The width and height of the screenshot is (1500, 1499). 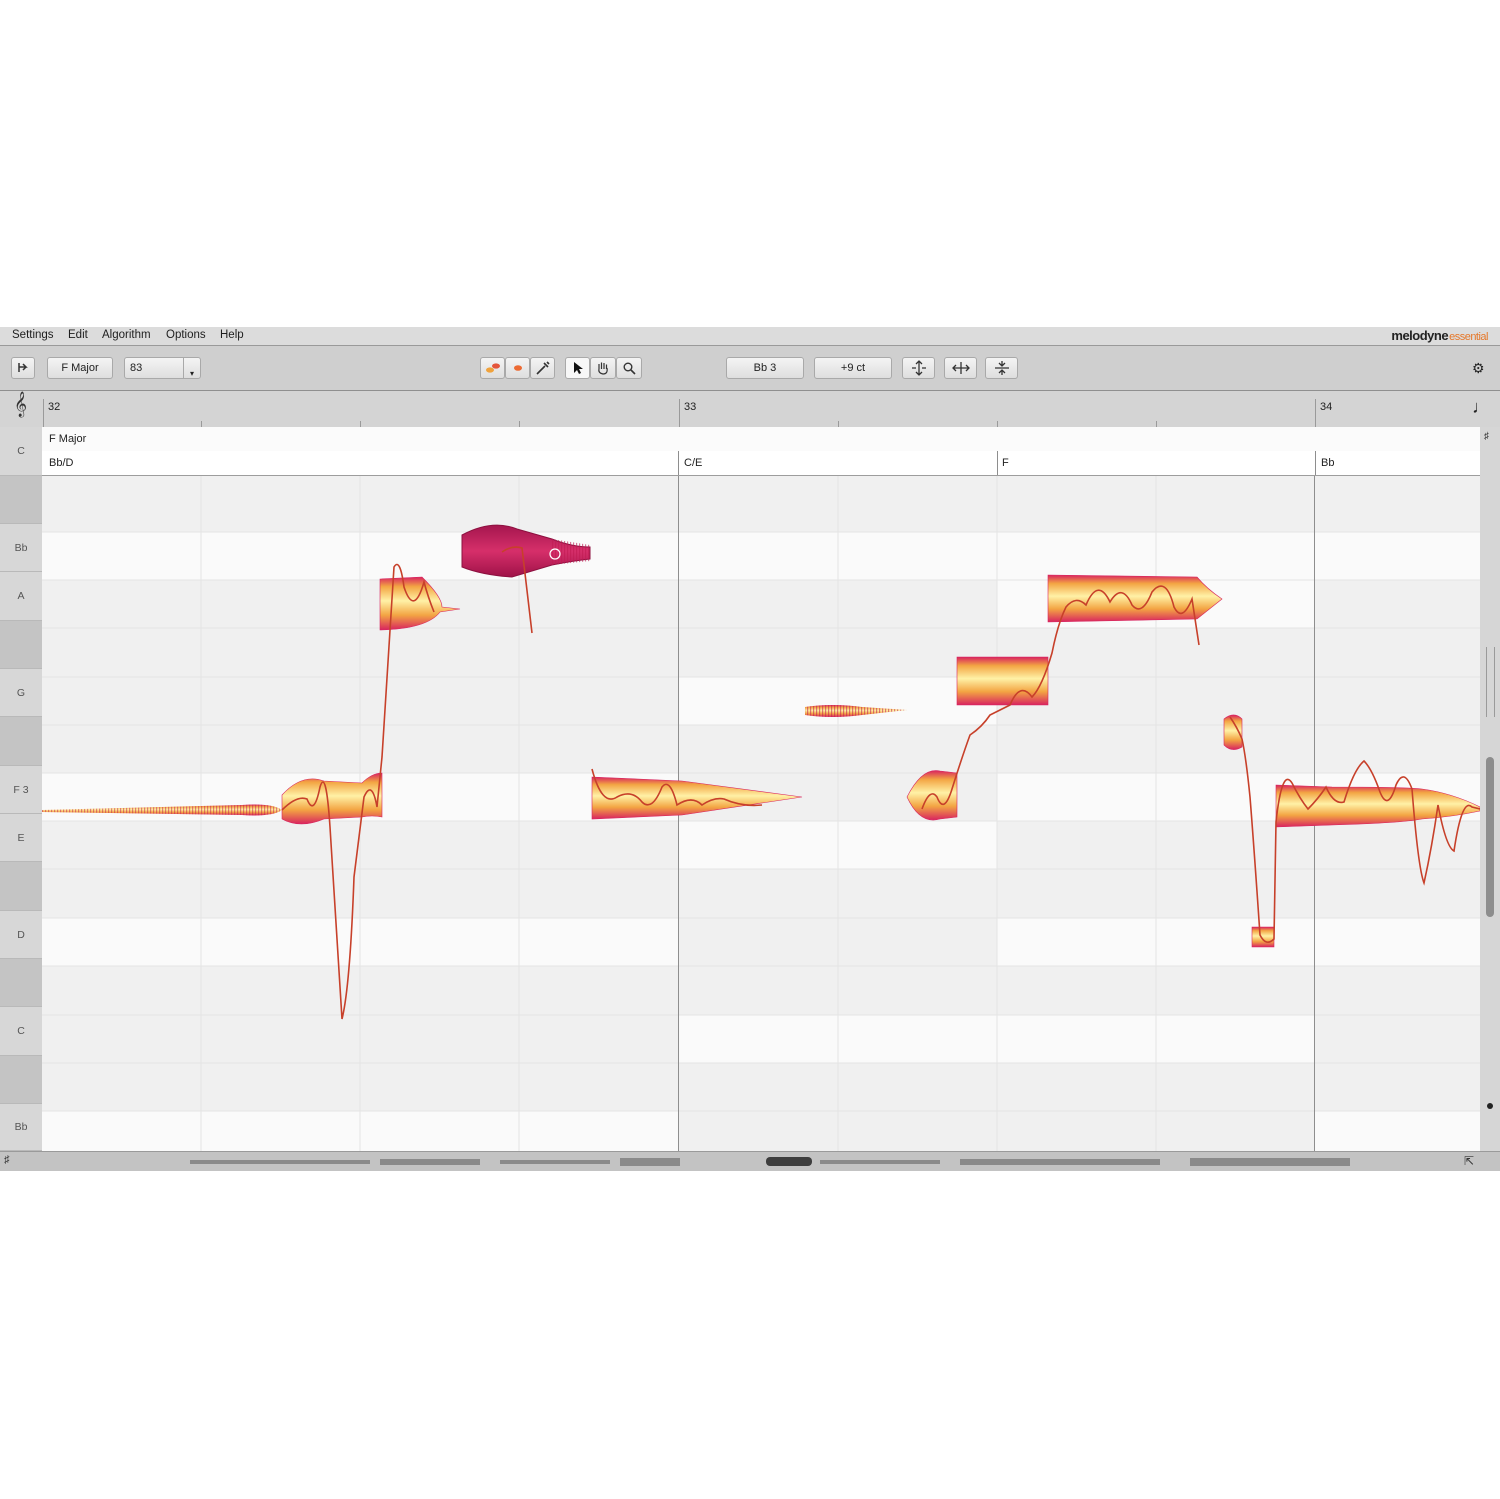 I want to click on blob-view-button, so click(x=492, y=368).